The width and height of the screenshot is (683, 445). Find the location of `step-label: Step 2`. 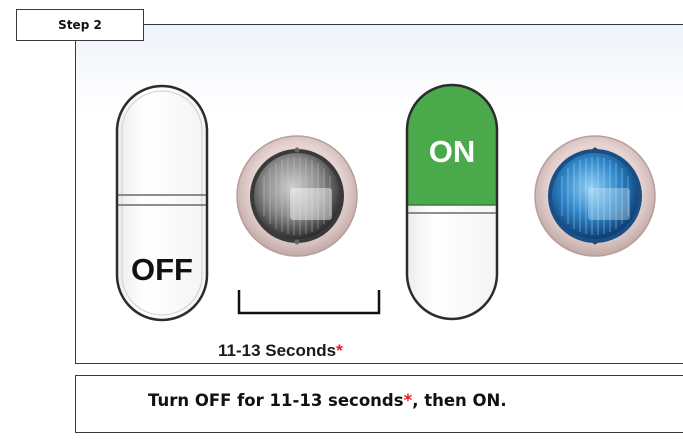

step-label: Step 2 is located at coordinates (80, 25).